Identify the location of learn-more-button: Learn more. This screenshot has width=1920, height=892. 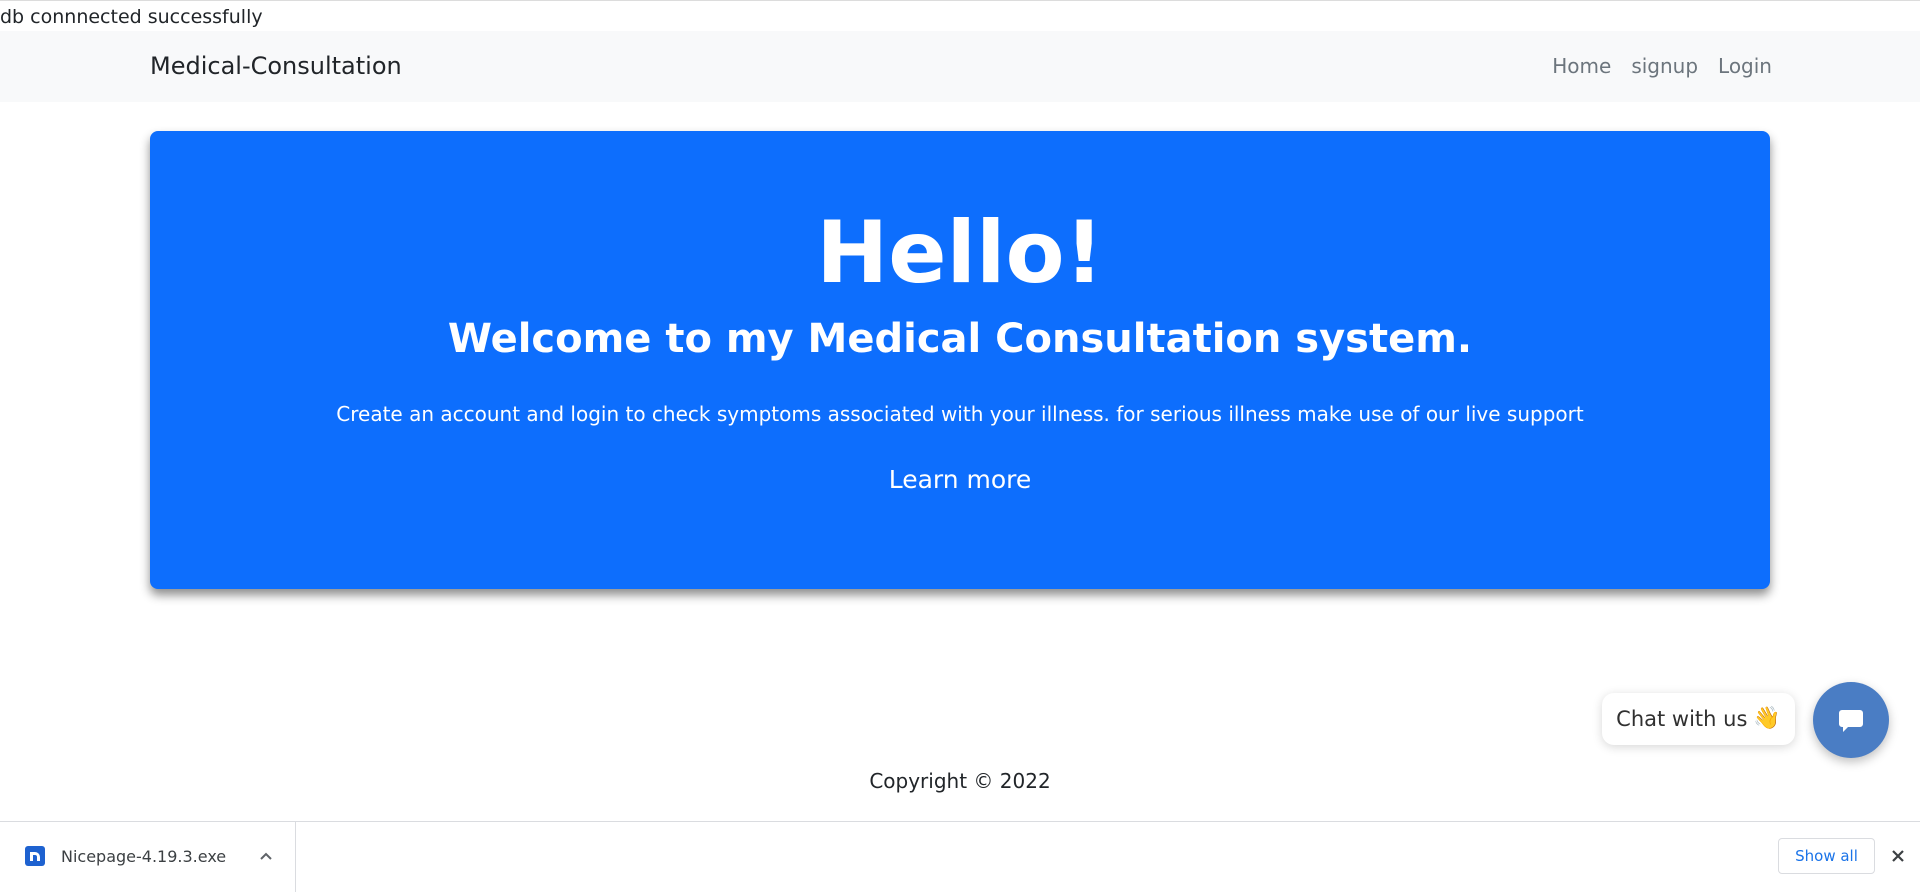
(960, 480).